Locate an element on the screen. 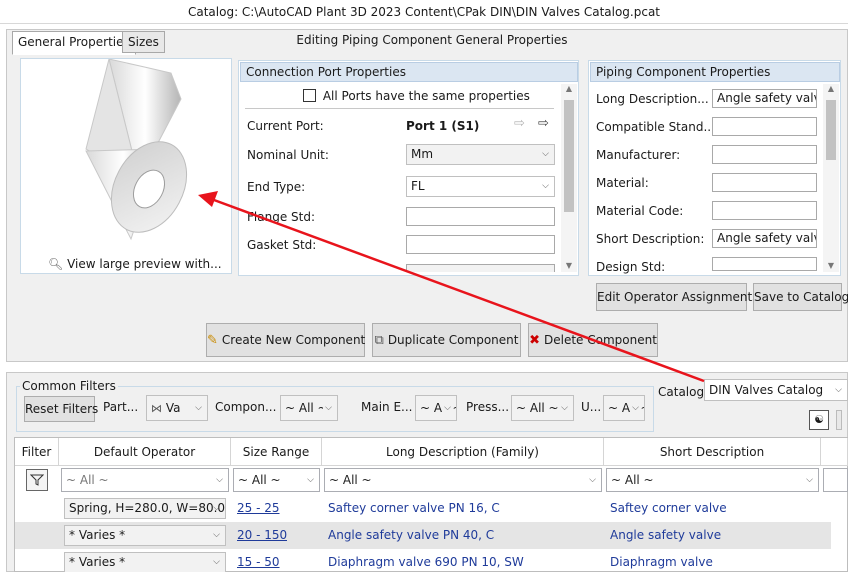  edit-operator-assignments-button: Edit Operator Assignments is located at coordinates (677, 297).